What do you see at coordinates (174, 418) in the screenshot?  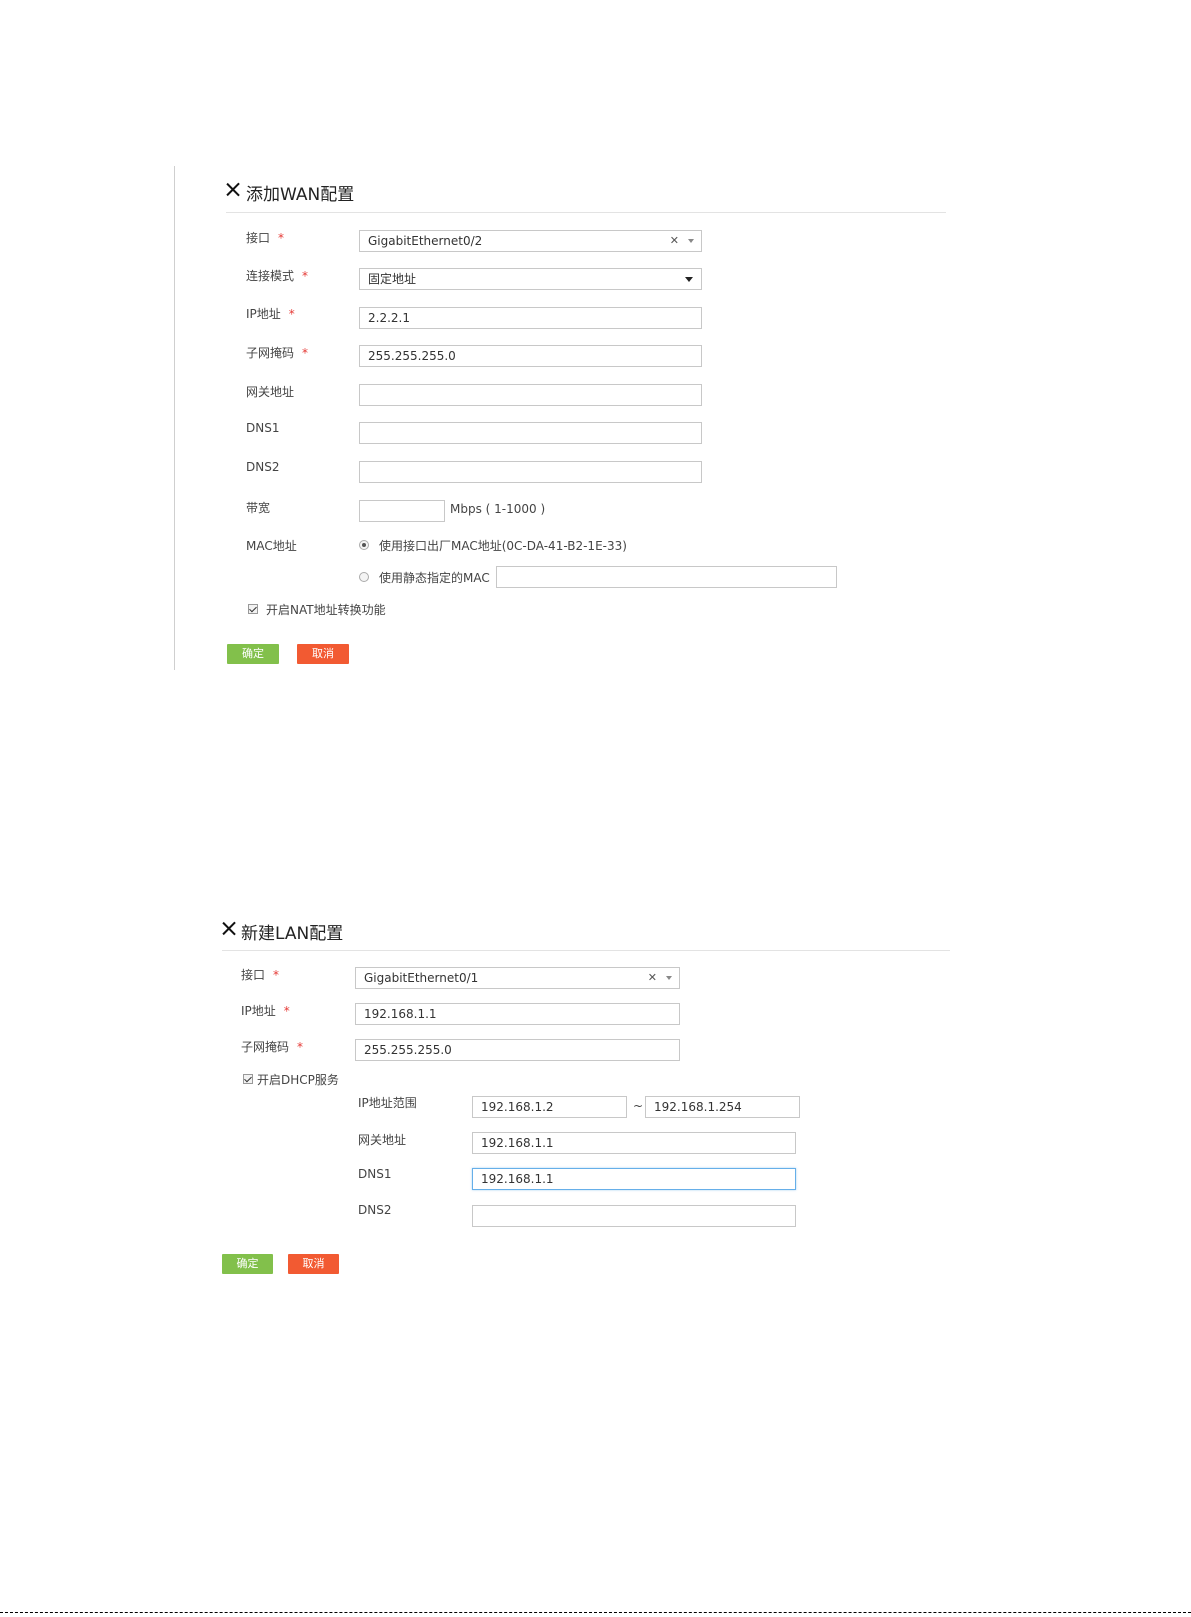 I see `panel-left-border` at bounding box center [174, 418].